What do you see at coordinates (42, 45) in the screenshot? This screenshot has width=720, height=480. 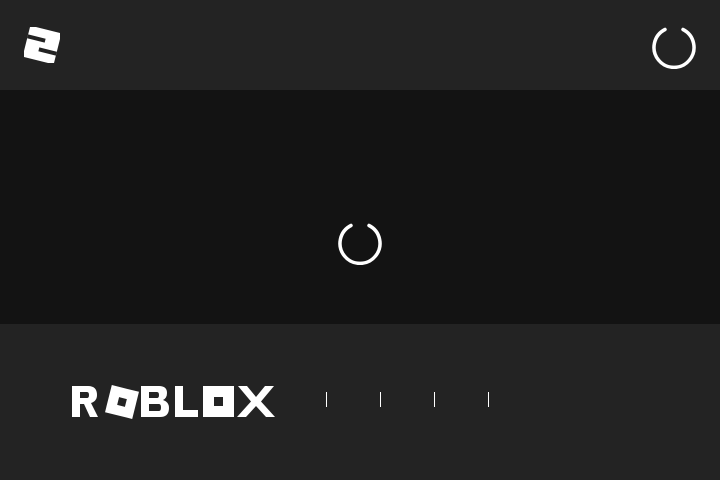 I see `roblox-logo-icon` at bounding box center [42, 45].